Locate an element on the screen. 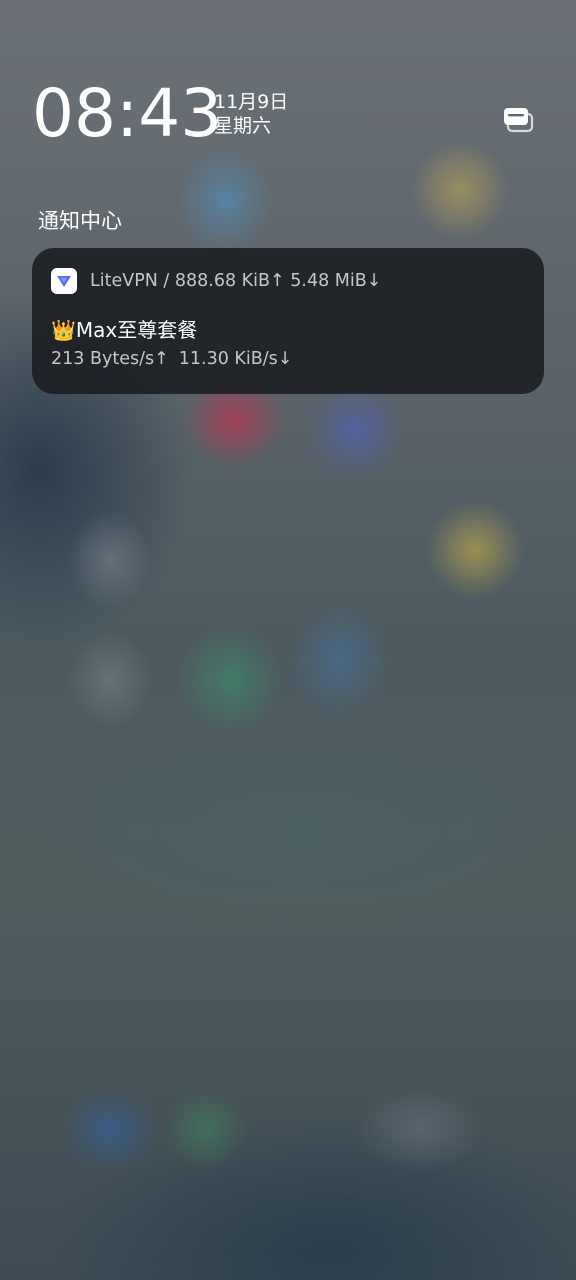 This screenshot has width=576, height=1280. date-label: 11月9日 is located at coordinates (251, 102).